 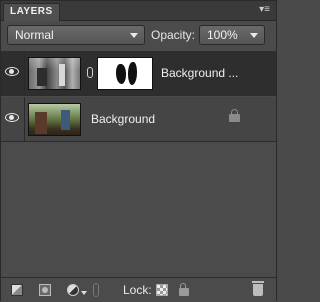 What do you see at coordinates (184, 289) in the screenshot?
I see `lock-all-icon` at bounding box center [184, 289].